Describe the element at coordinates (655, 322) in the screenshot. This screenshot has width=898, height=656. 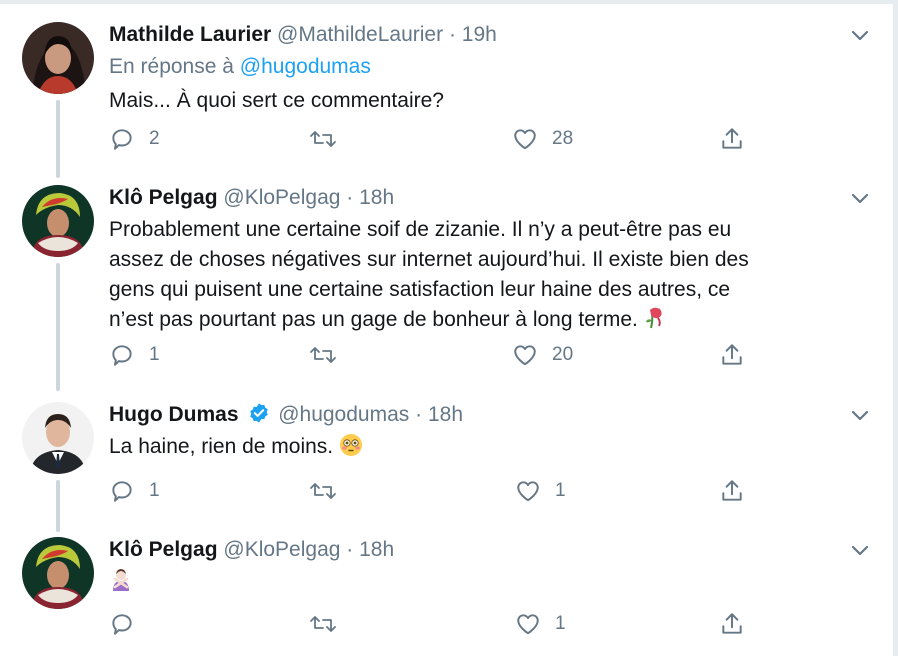
I see `wilted-rose-emoji` at that location.